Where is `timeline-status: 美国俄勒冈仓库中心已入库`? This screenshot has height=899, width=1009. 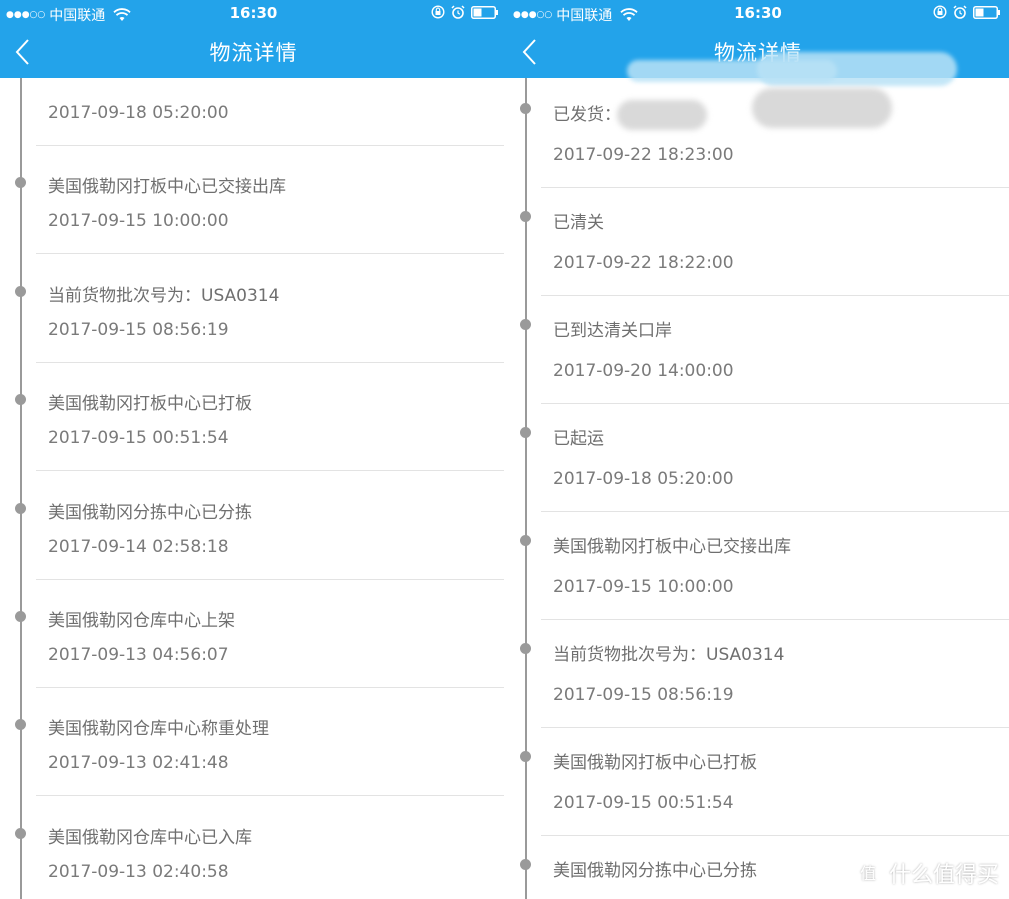 timeline-status: 美国俄勒冈仓库中心已入库 is located at coordinates (150, 837).